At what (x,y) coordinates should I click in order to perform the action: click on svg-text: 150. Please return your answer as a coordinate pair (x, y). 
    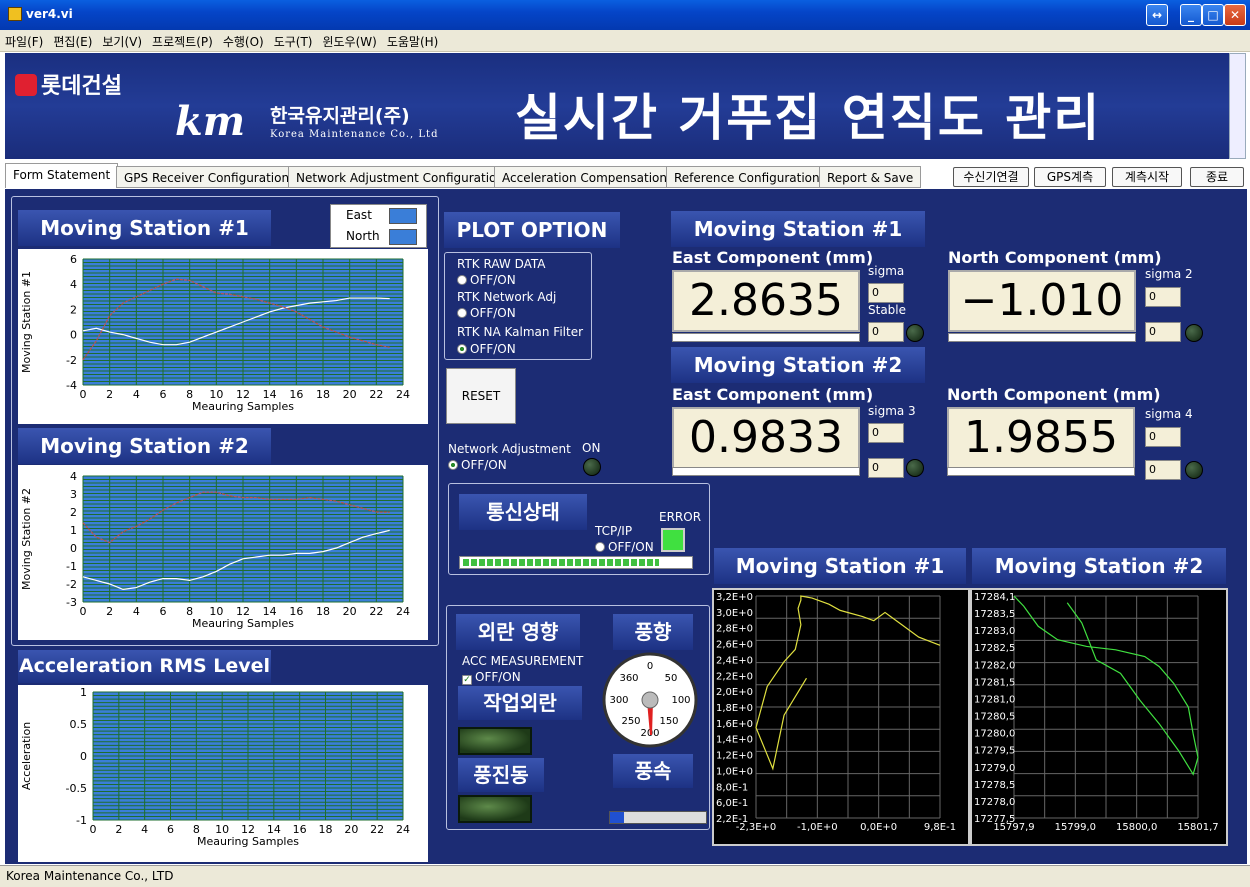
    Looking at the image, I should click on (668, 721).